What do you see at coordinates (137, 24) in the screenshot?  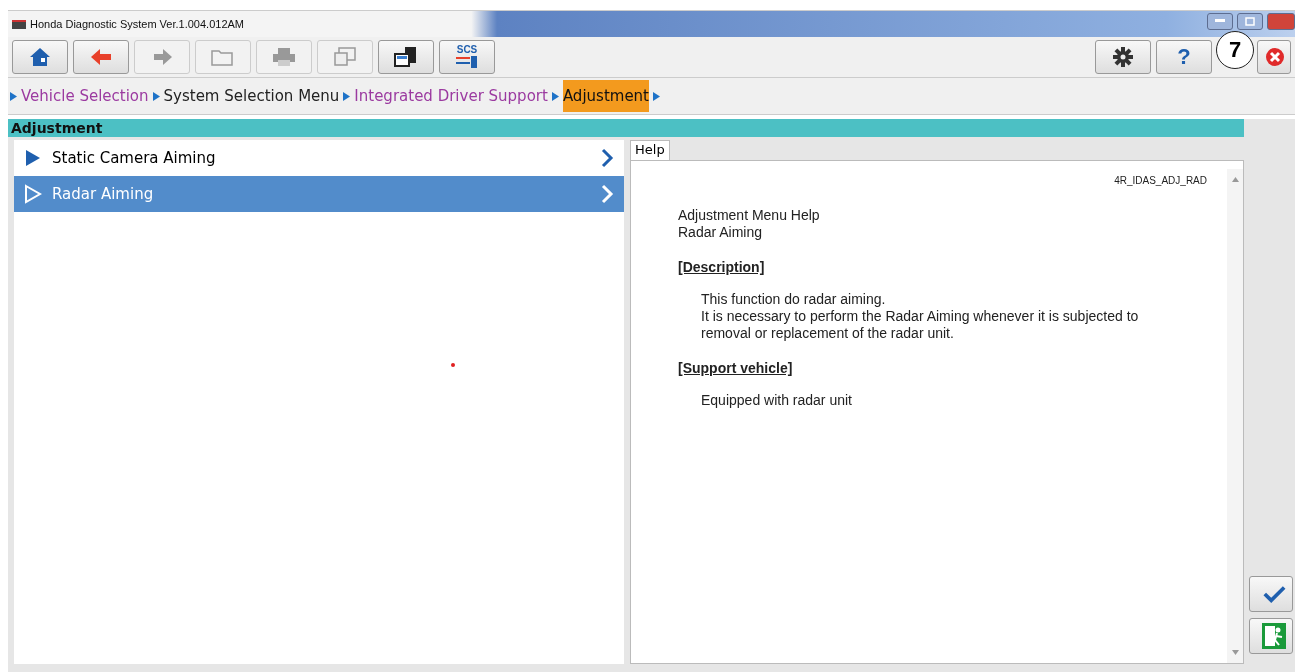 I see `window-title: Honda Diagnostic System Ver.1.004.012AM` at bounding box center [137, 24].